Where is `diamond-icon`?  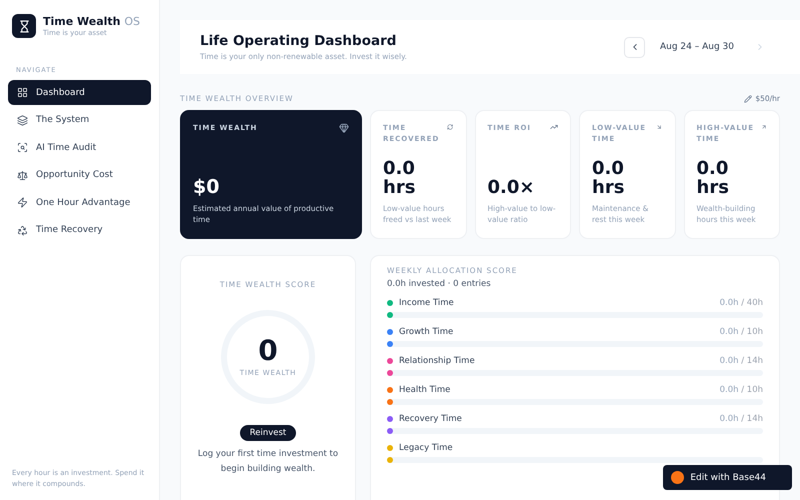
diamond-icon is located at coordinates (344, 128).